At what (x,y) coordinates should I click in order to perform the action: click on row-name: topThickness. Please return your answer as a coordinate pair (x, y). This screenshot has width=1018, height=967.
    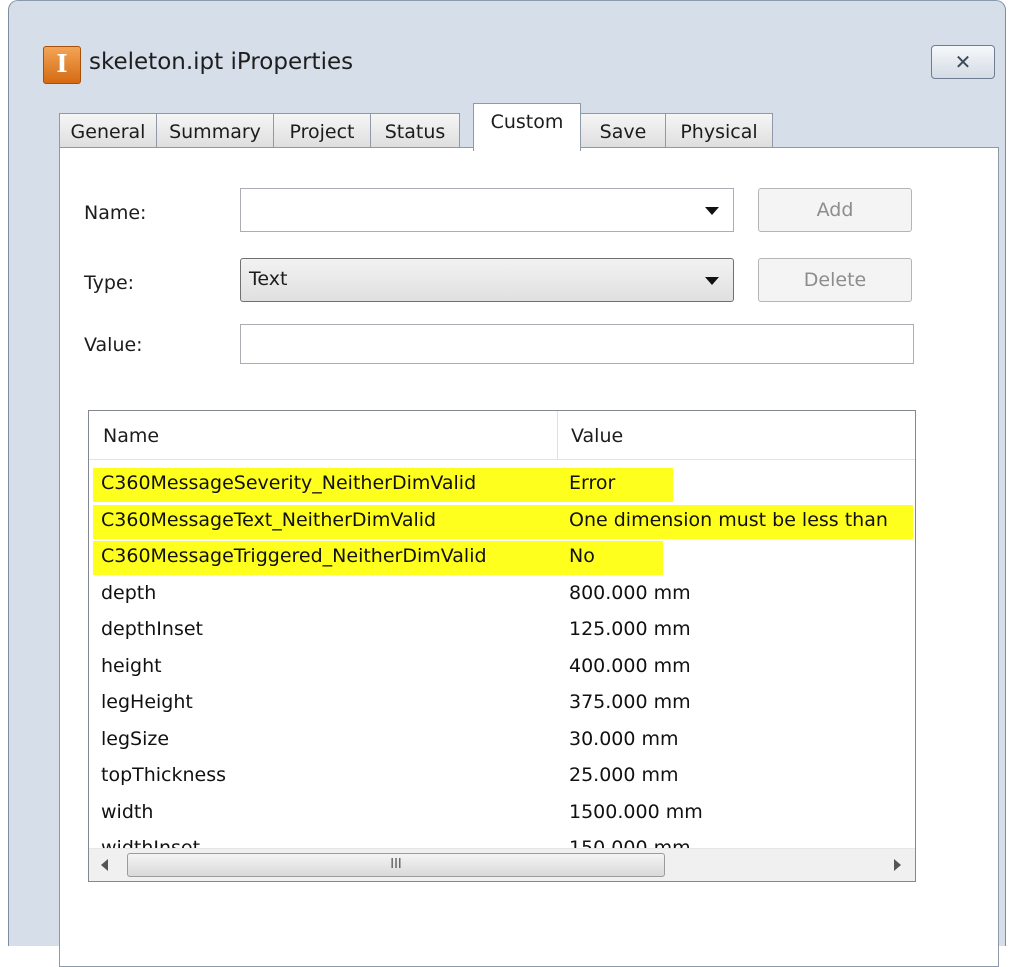
    Looking at the image, I should click on (164, 775).